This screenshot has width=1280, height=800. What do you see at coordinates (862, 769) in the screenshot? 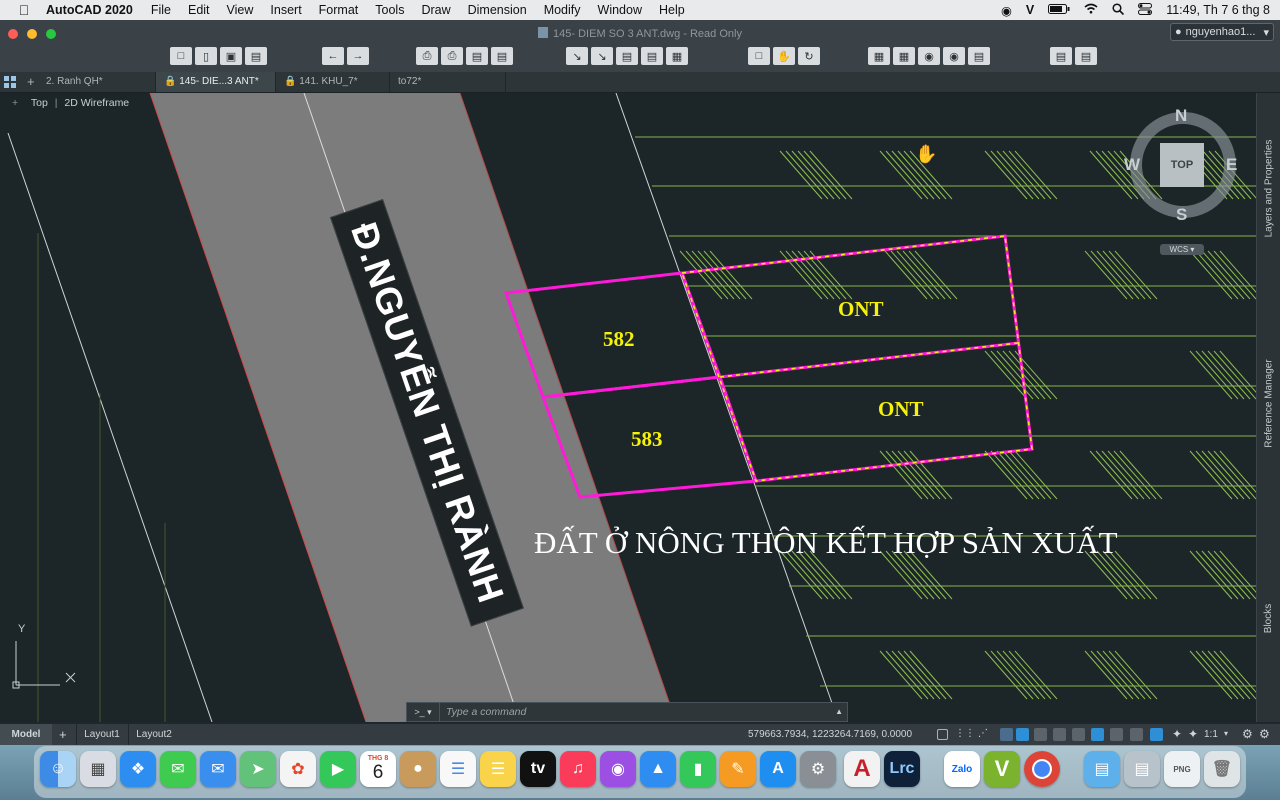
I see `autocad-icon: A` at bounding box center [862, 769].